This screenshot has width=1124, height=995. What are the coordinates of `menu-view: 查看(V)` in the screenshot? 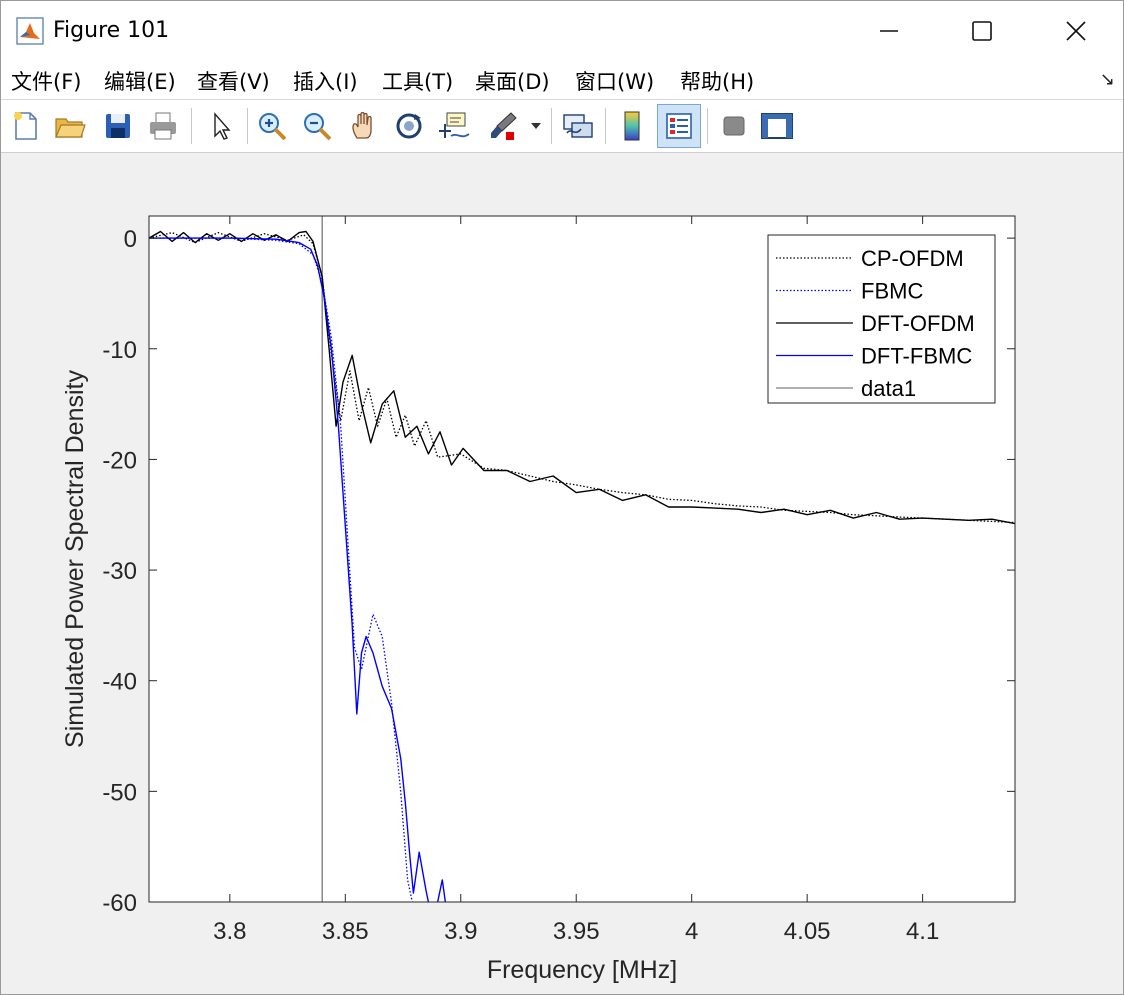 It's located at (233, 81).